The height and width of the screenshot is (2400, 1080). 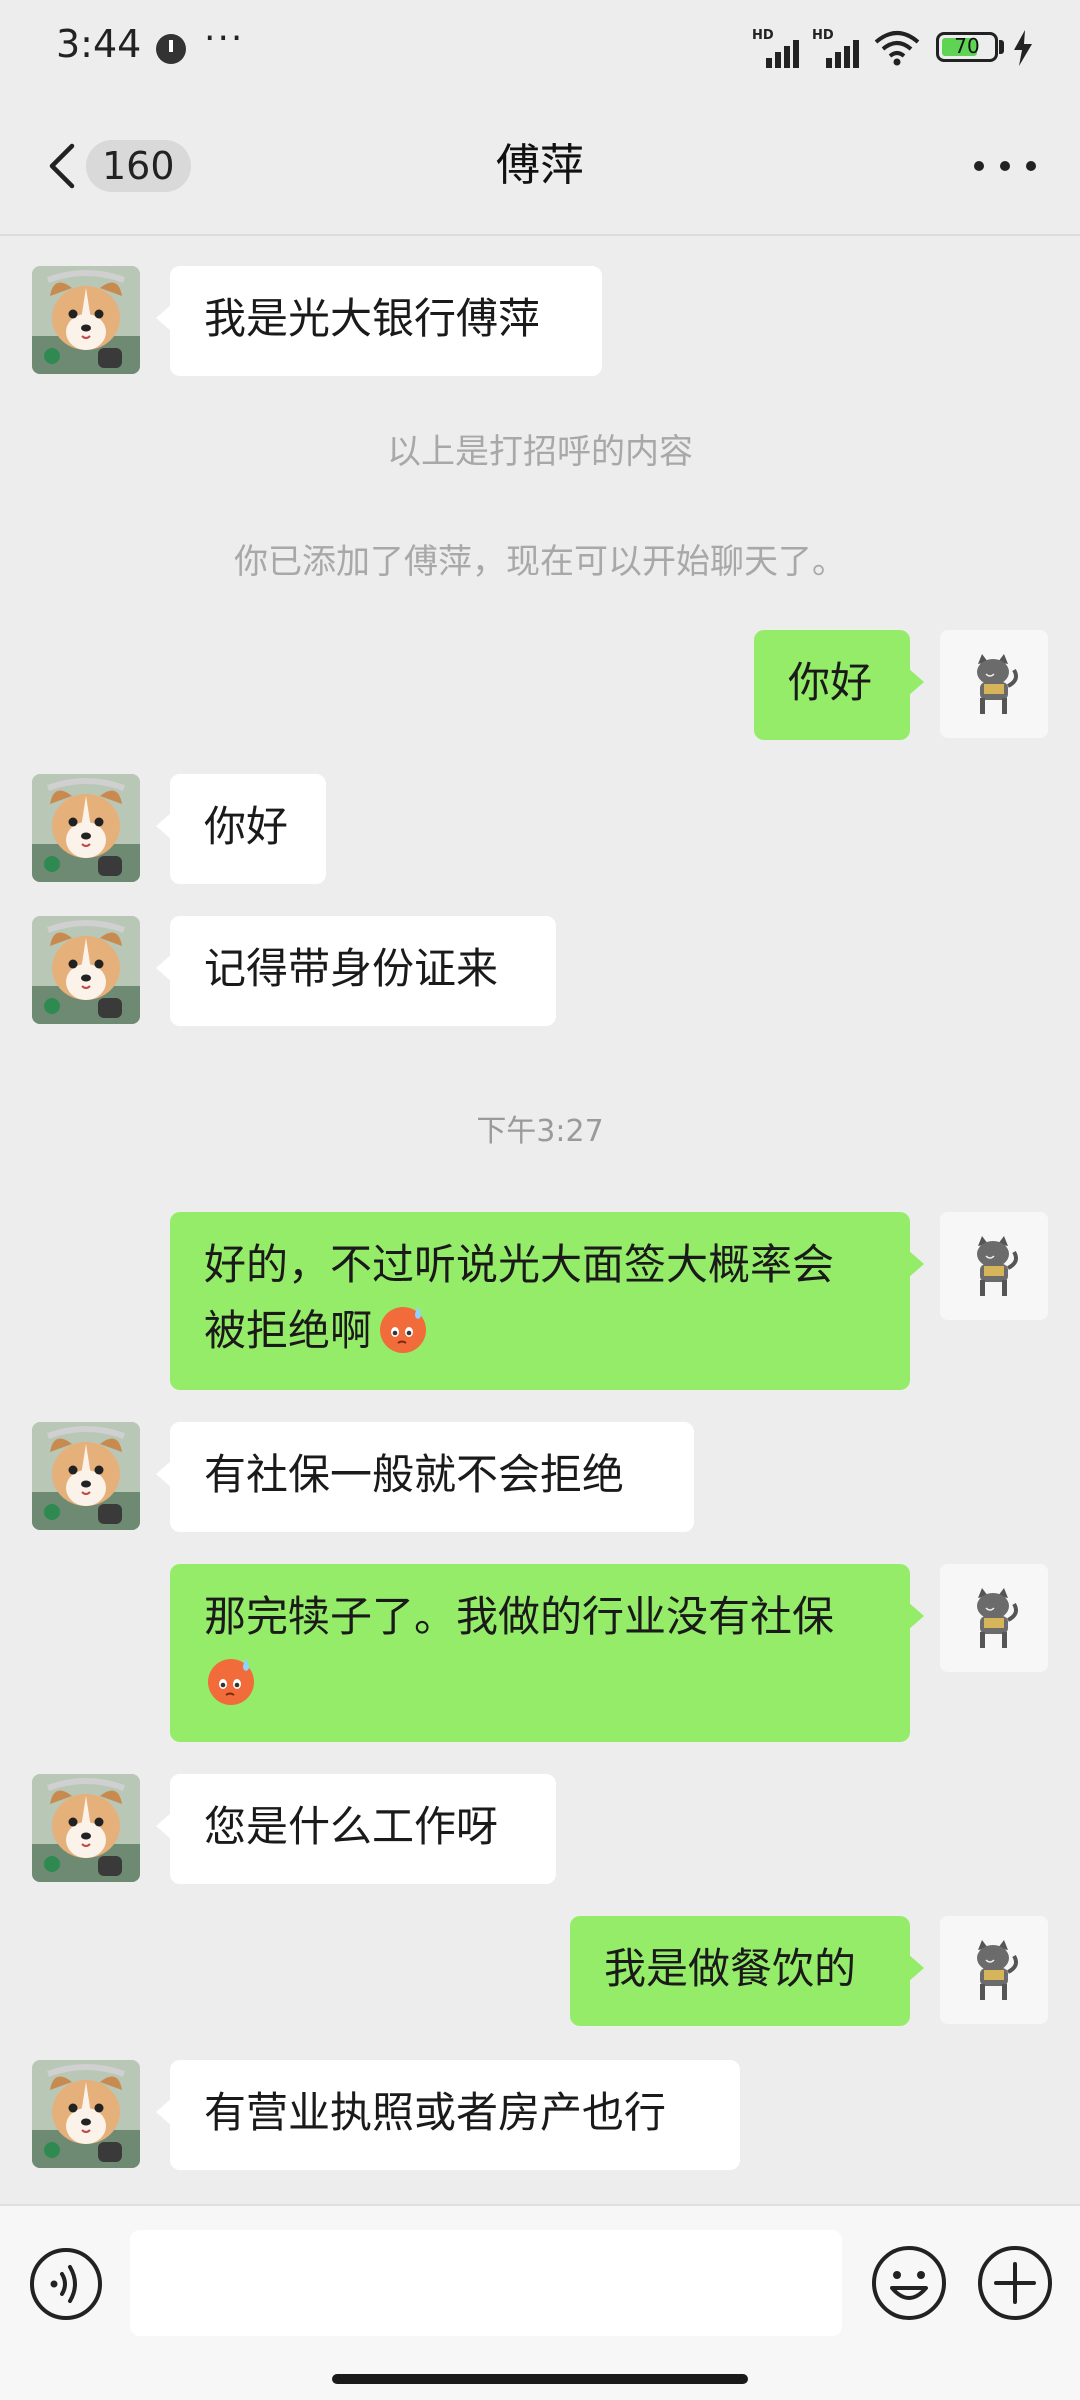 I want to click on outgoing-message: 好的，不过听说光大面签大概率会 被拒绝啊, so click(x=547, y=1301).